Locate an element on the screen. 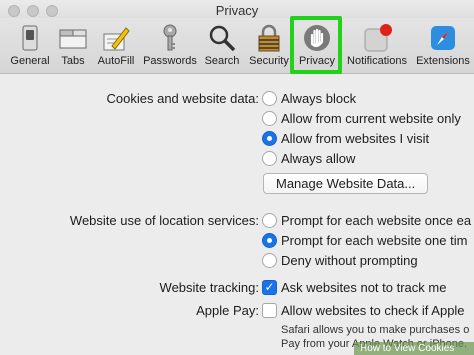  tab-autofill: AutoFill is located at coordinates (116, 46).